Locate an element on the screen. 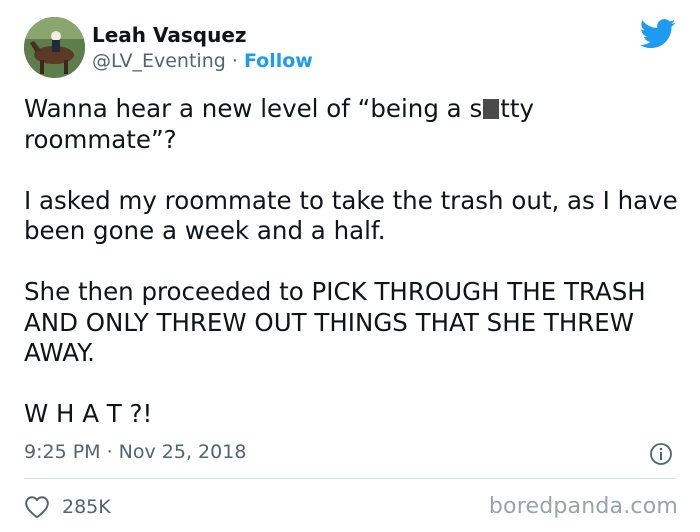 This screenshot has width=700, height=532. tweet-timestamp: 9:25 PM · Nov 25, 2018 is located at coordinates (135, 452).